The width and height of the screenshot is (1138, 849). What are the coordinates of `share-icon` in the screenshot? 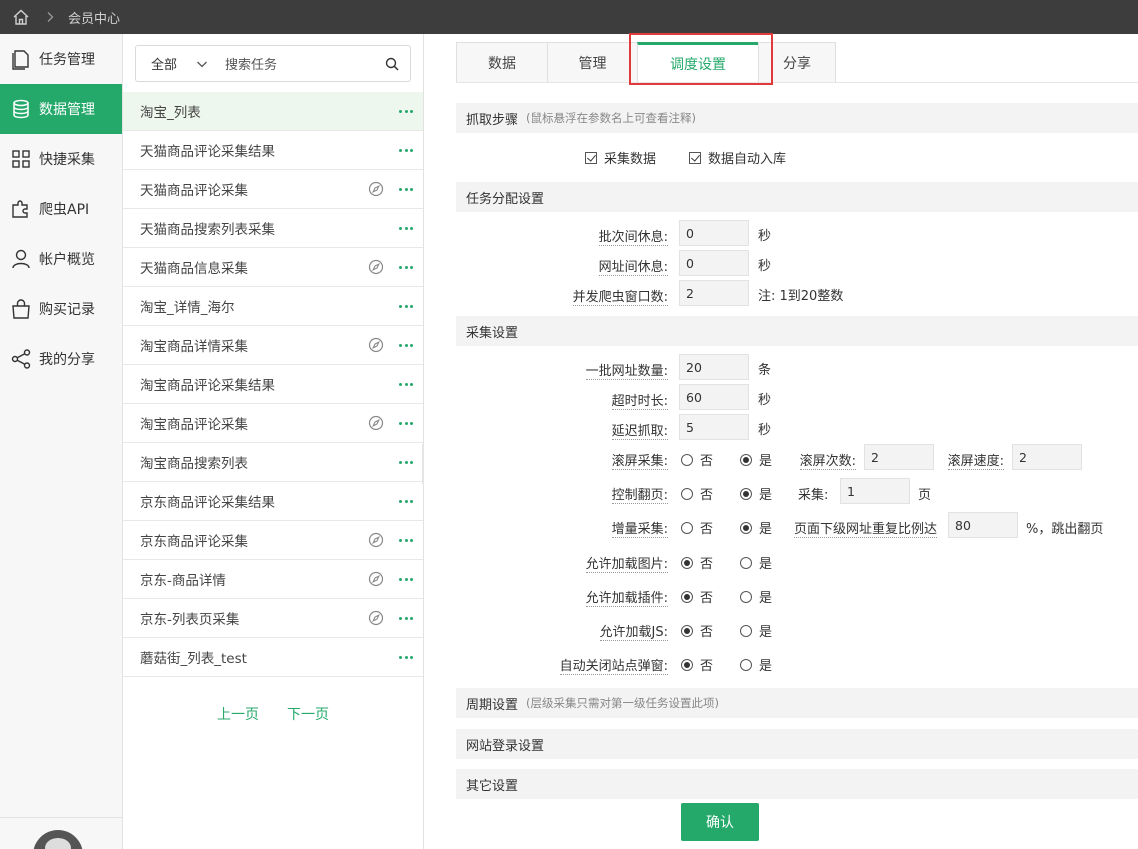 It's located at (21, 359).